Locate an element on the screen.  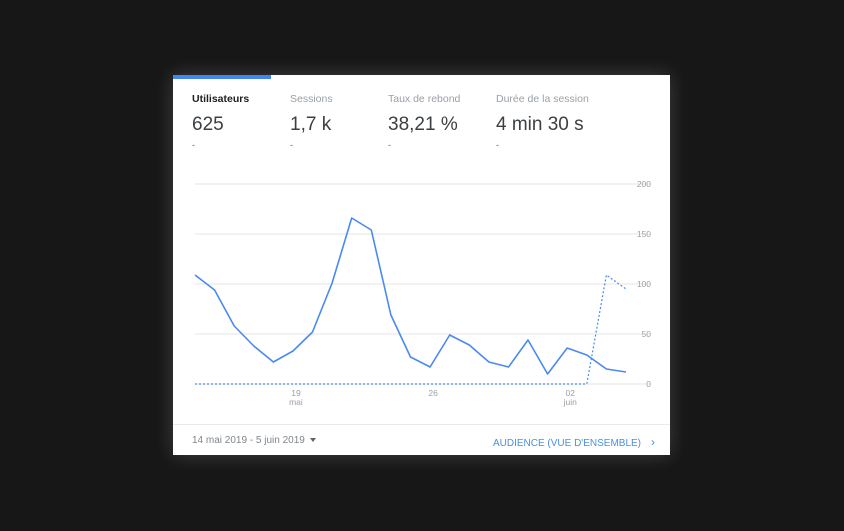
date-range-text: 14 mai 2019 - 5 juin 2019 is located at coordinates (248, 440).